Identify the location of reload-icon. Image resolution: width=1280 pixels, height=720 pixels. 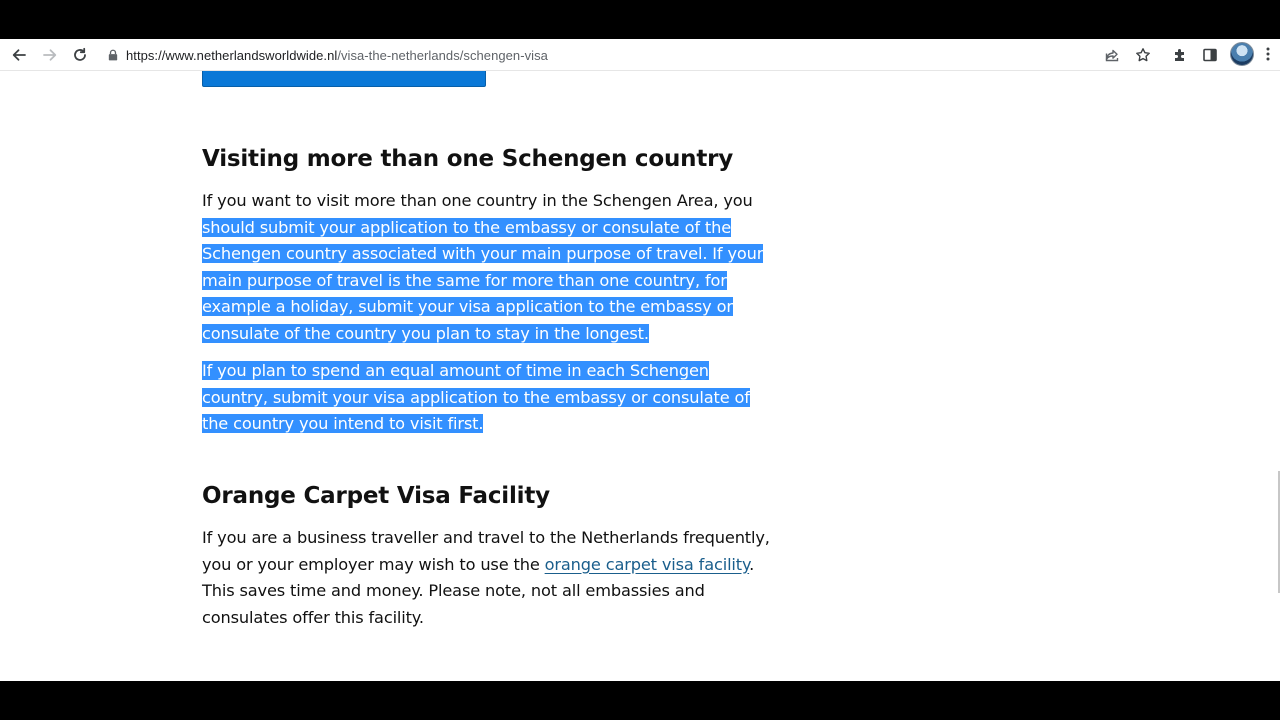
(80, 54).